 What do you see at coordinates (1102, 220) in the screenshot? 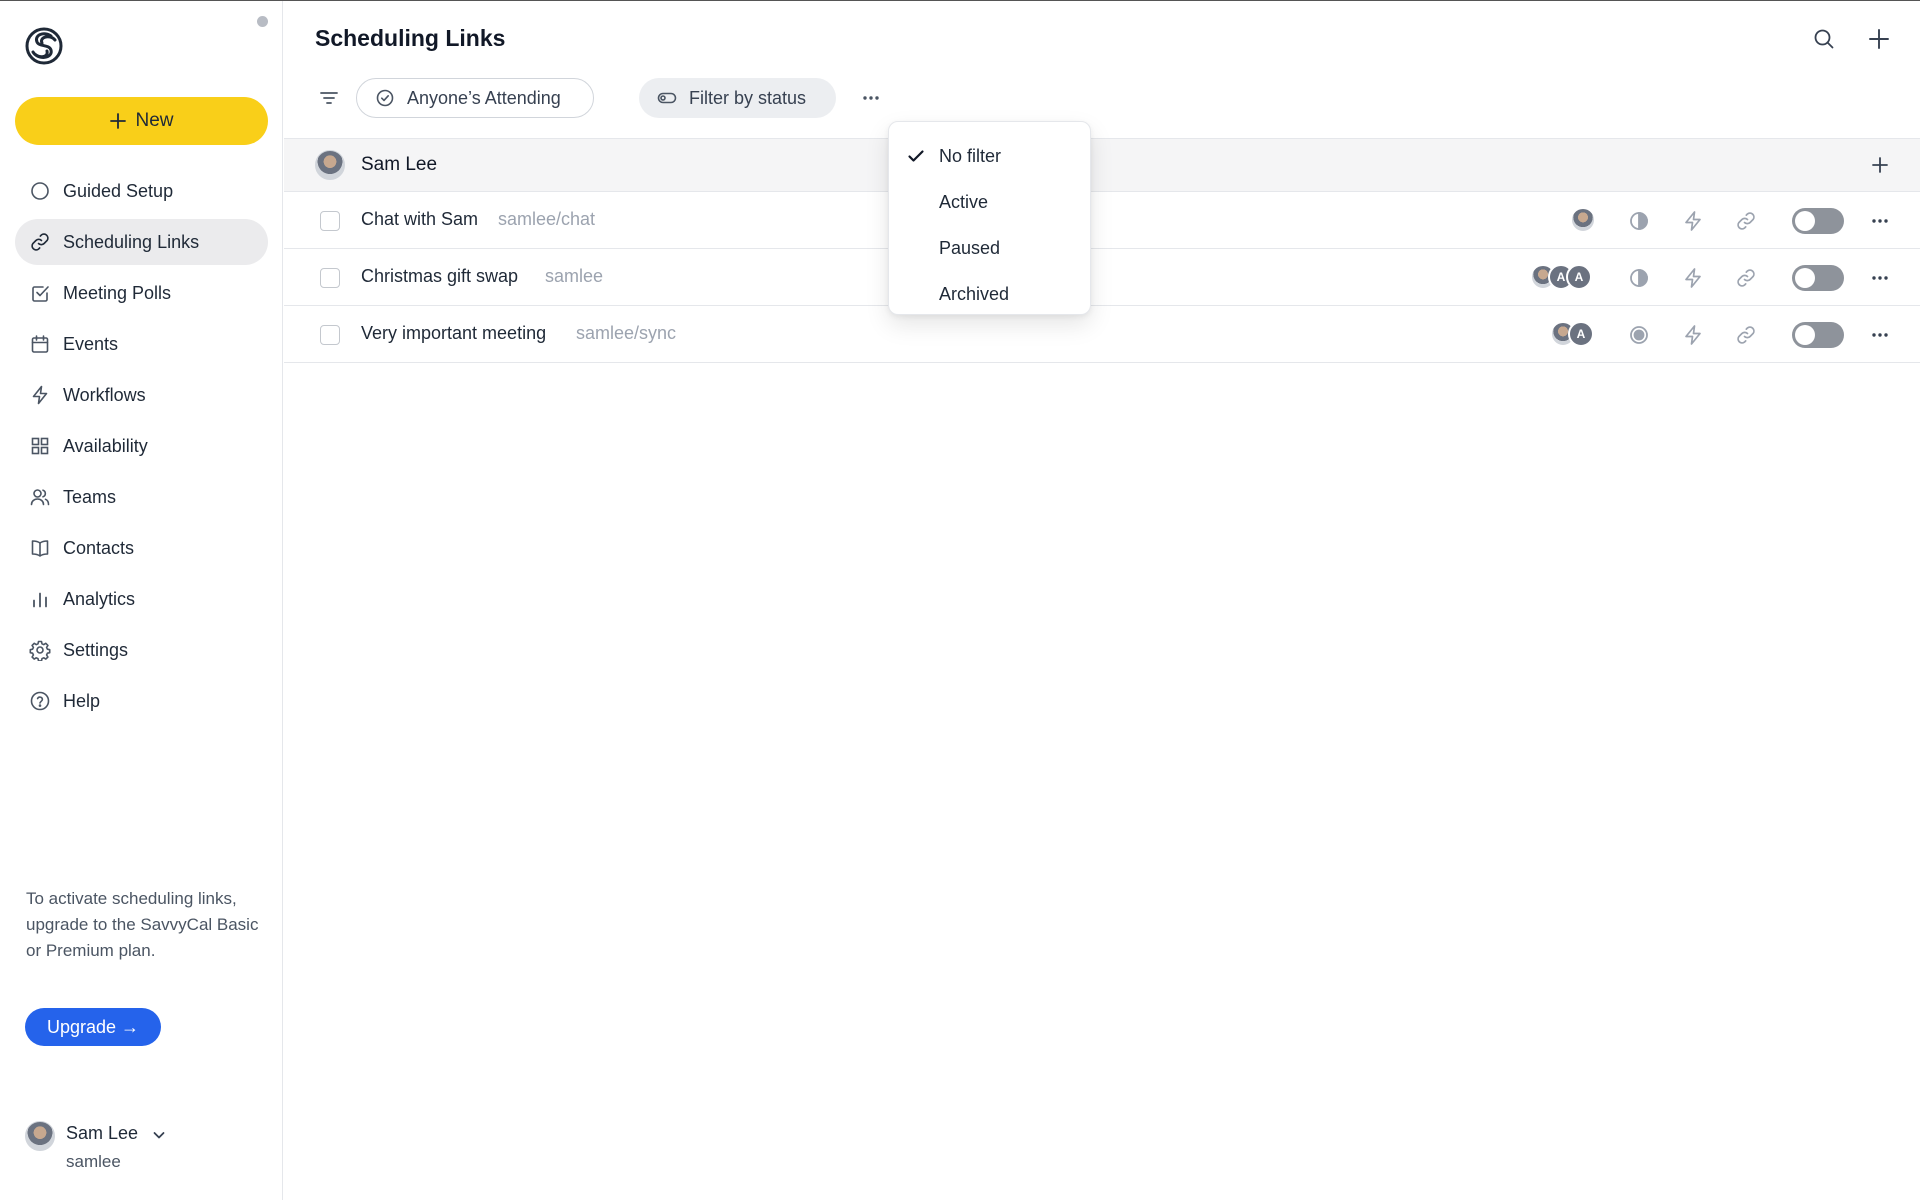
I see `table-row: Chat with Sam samlee/chat` at bounding box center [1102, 220].